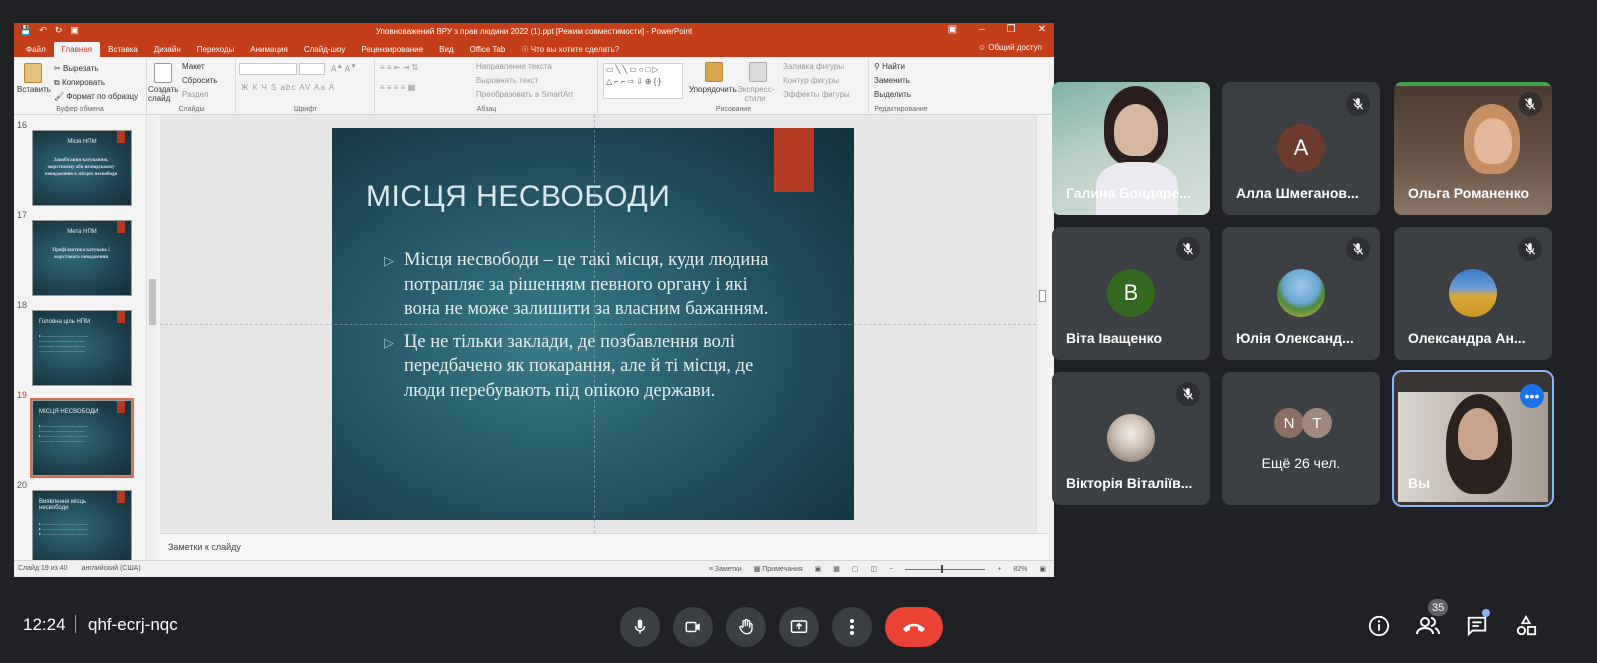  What do you see at coordinates (195, 94) in the screenshot?
I see `section-button: Раздел` at bounding box center [195, 94].